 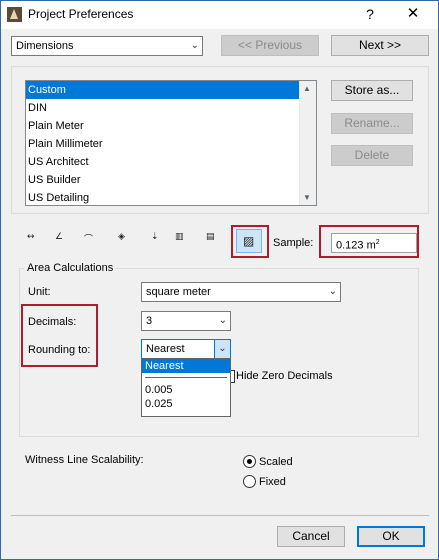 What do you see at coordinates (45, 46) in the screenshot?
I see `preferences-page-value: Dimensions` at bounding box center [45, 46].